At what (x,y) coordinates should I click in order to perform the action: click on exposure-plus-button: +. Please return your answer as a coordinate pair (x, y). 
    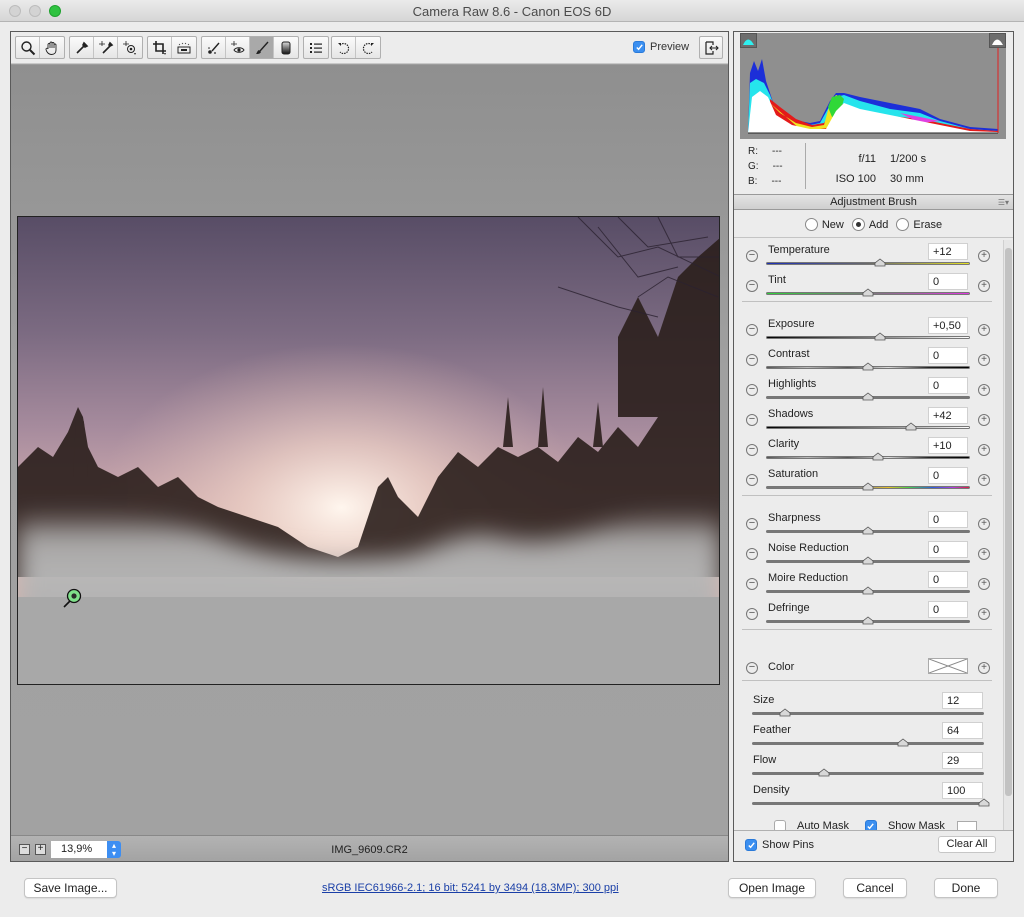
    Looking at the image, I should click on (984, 330).